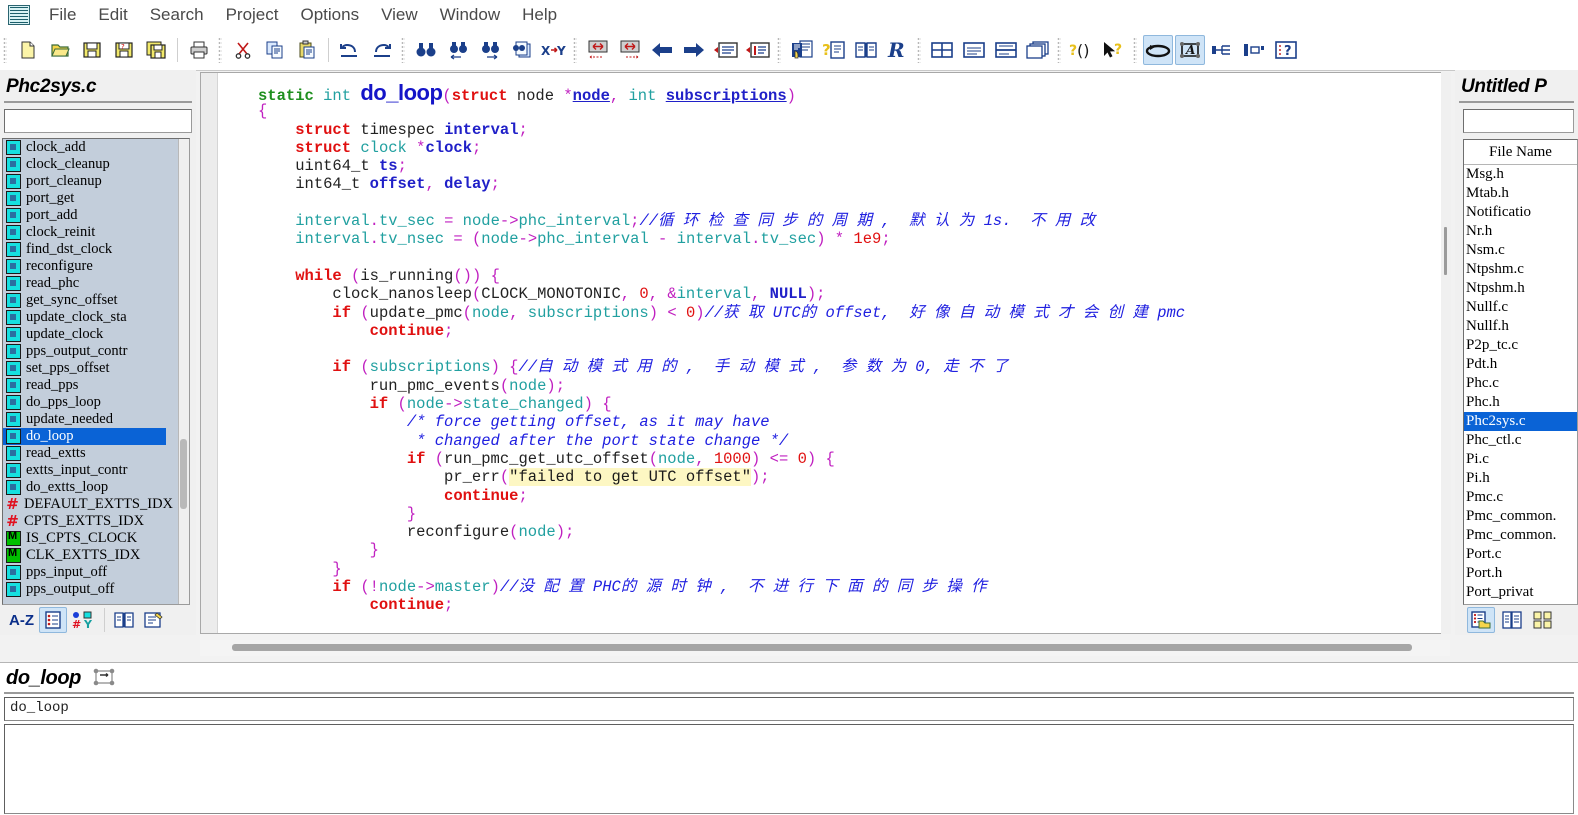  Describe the element at coordinates (96, 198) in the screenshot. I see `symbol-list-item: port_get` at that location.